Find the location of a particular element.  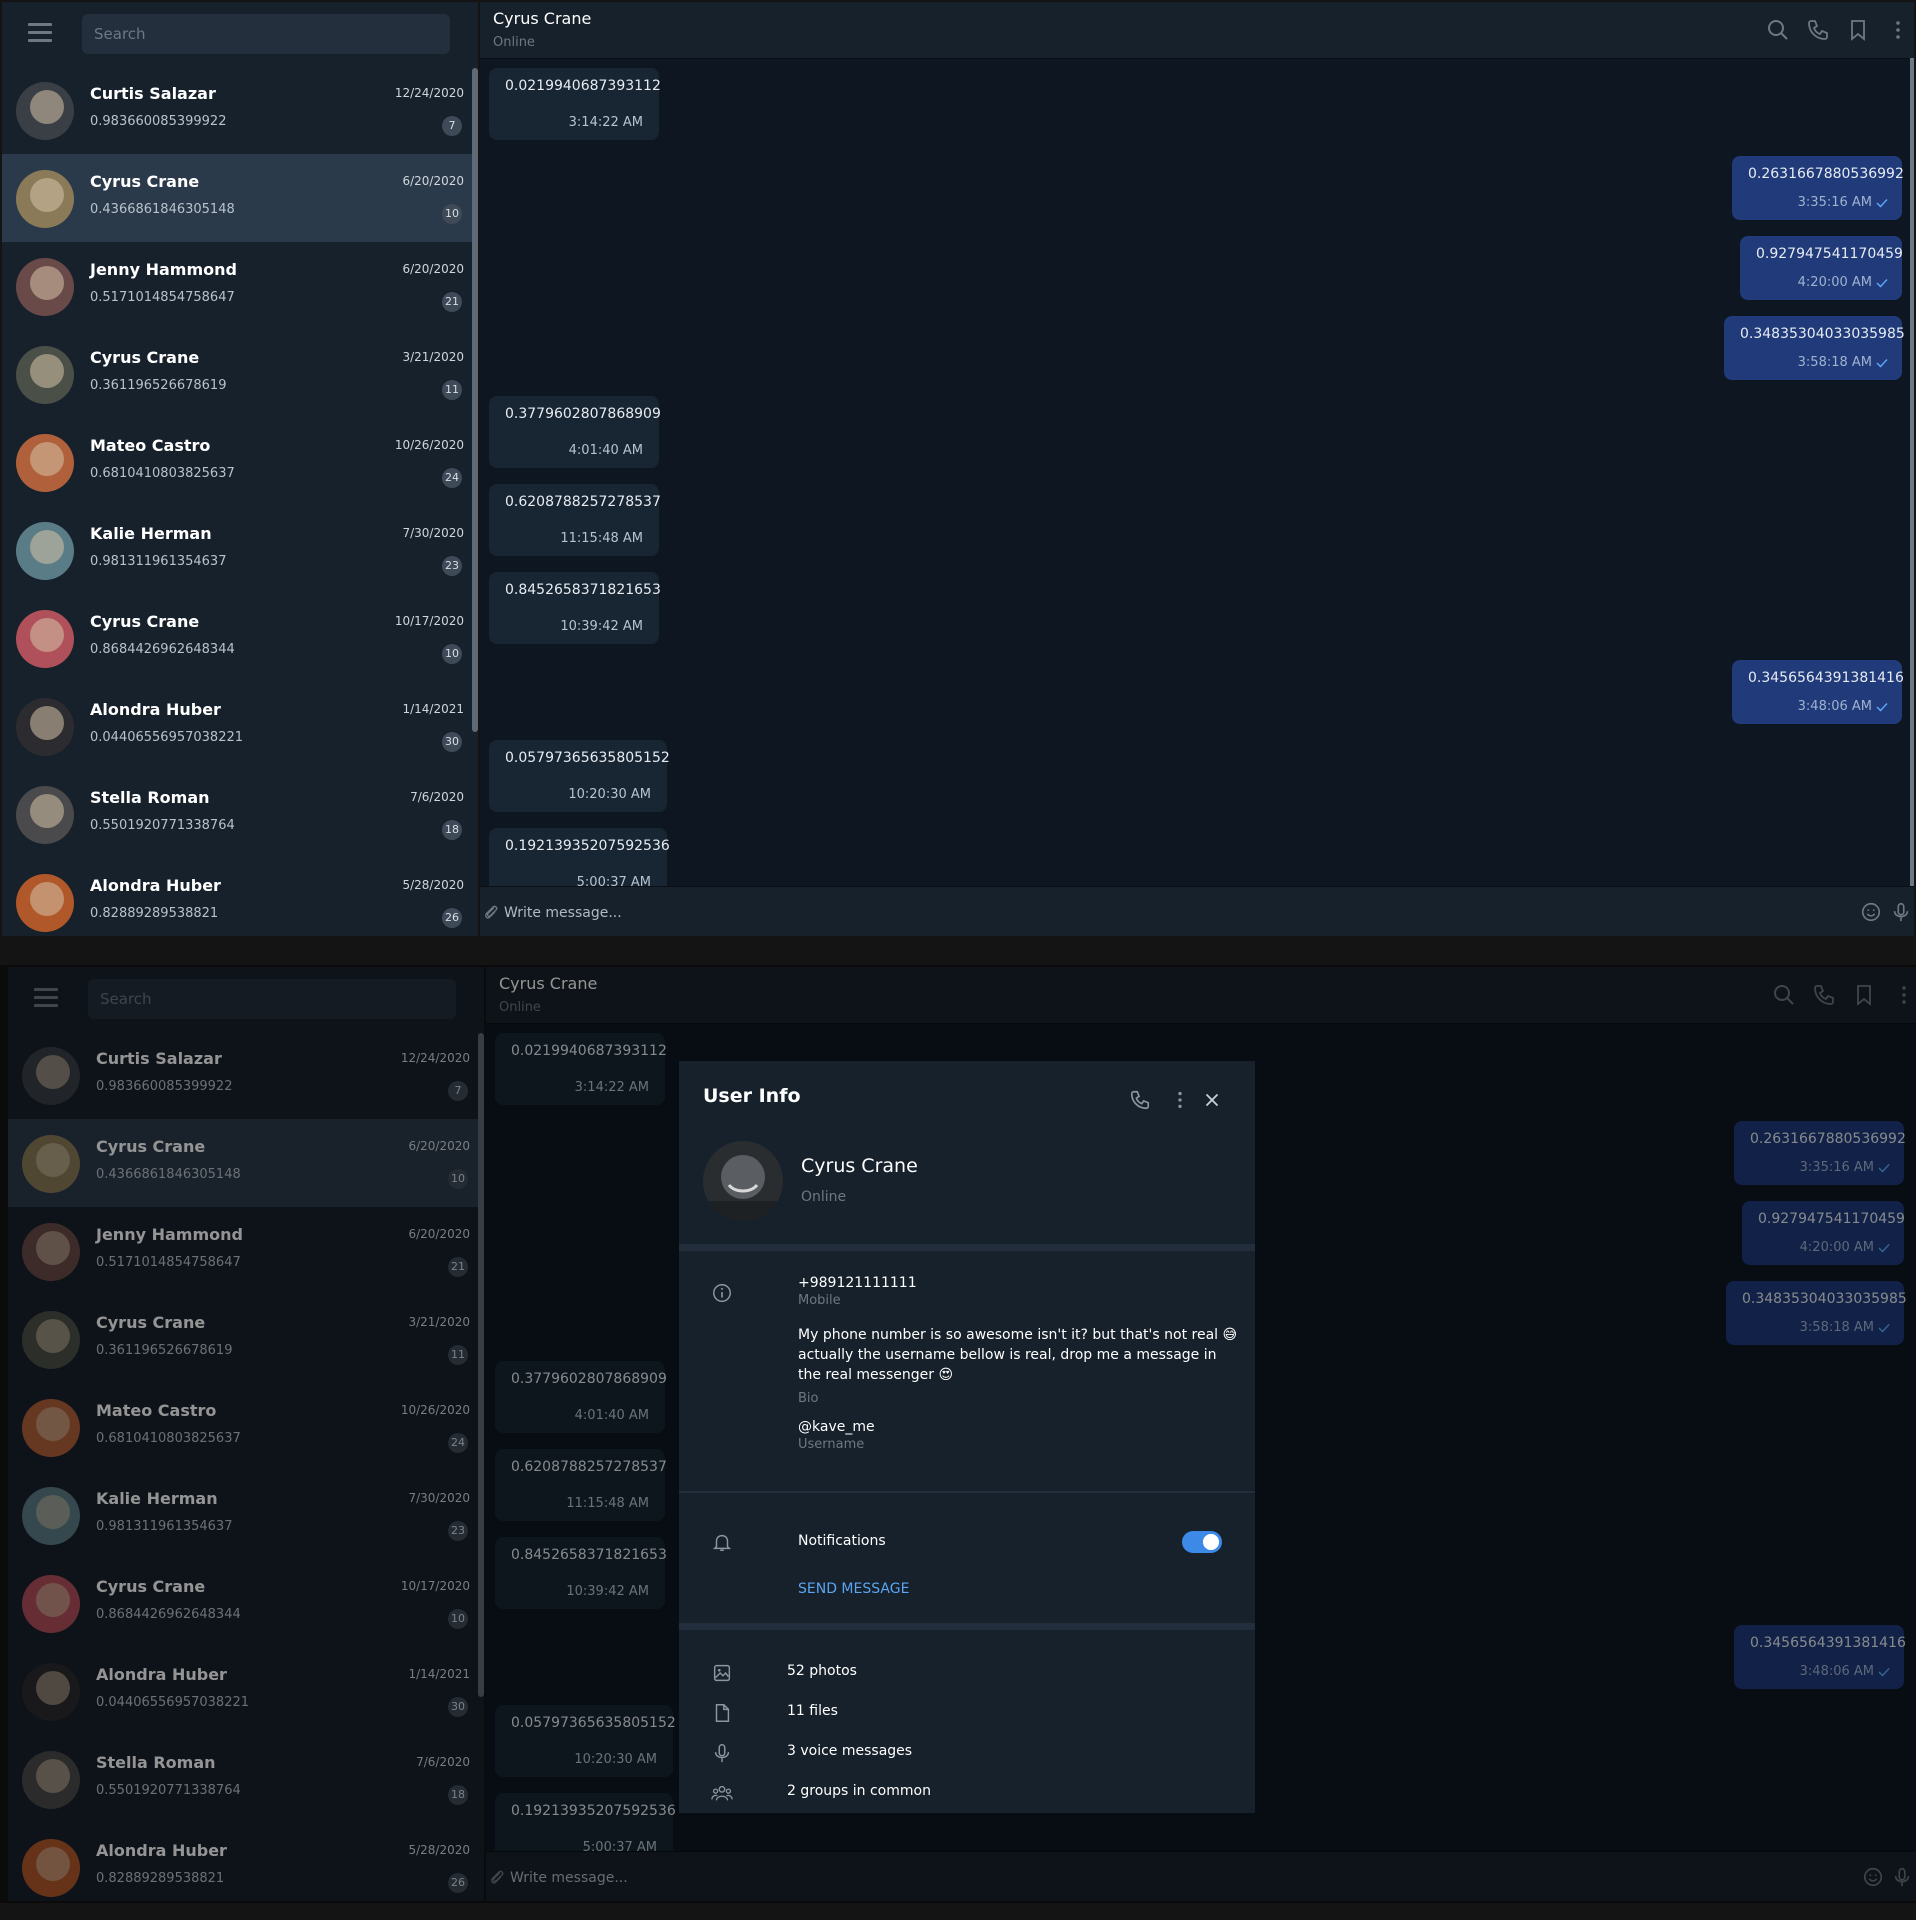

message-time: 3:14:22 AM is located at coordinates (605, 122).